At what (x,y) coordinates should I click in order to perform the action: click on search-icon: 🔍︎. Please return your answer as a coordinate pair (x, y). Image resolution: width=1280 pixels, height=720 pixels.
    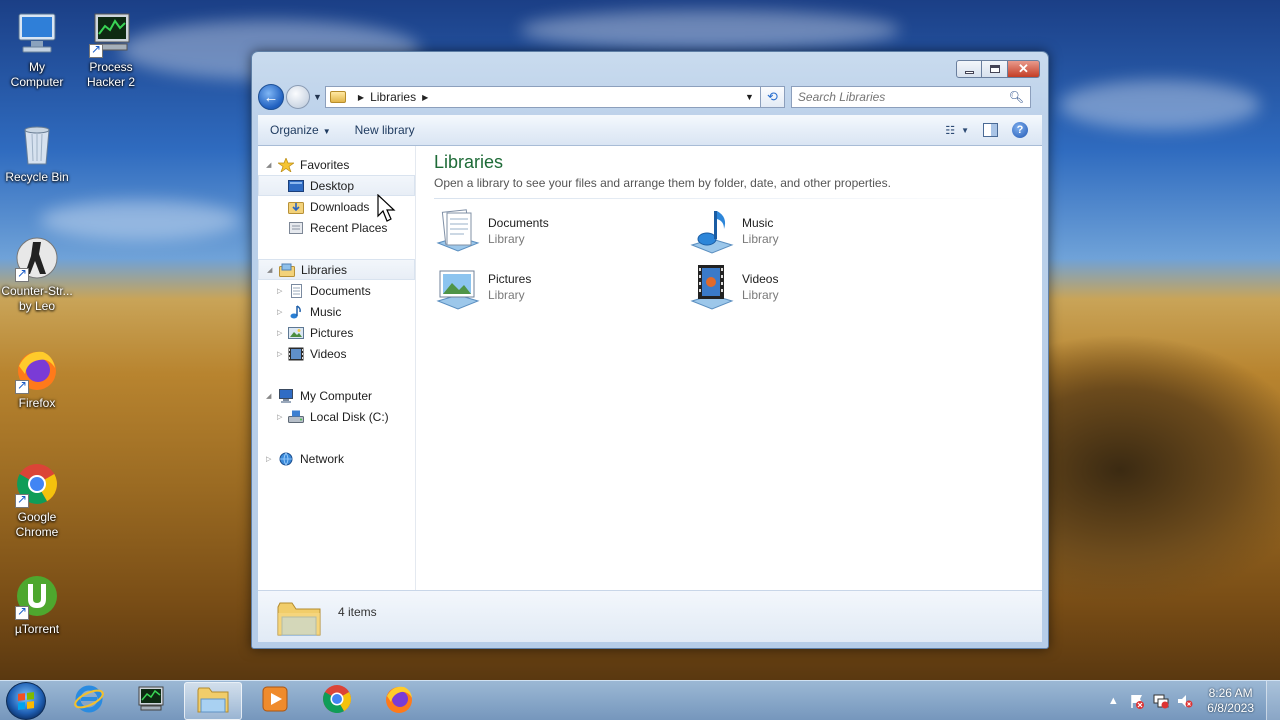
    Looking at the image, I should click on (1016, 97).